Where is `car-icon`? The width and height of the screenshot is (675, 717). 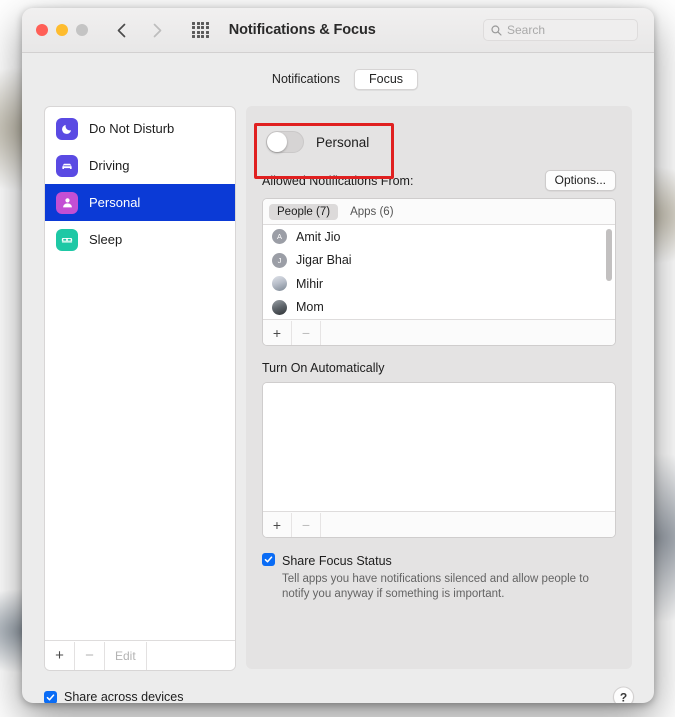
car-icon is located at coordinates (67, 165).